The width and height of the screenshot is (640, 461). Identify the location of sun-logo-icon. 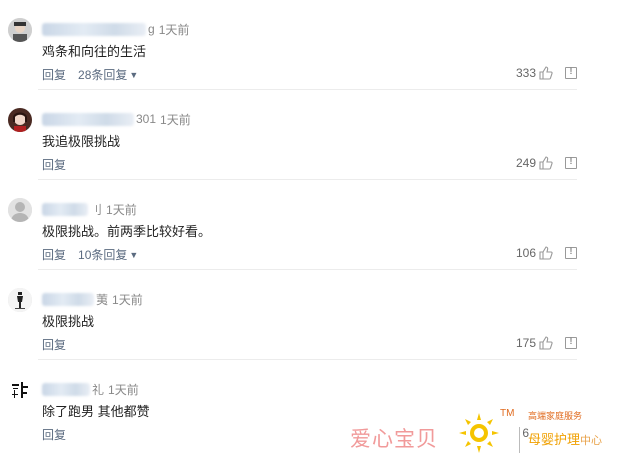
(479, 433).